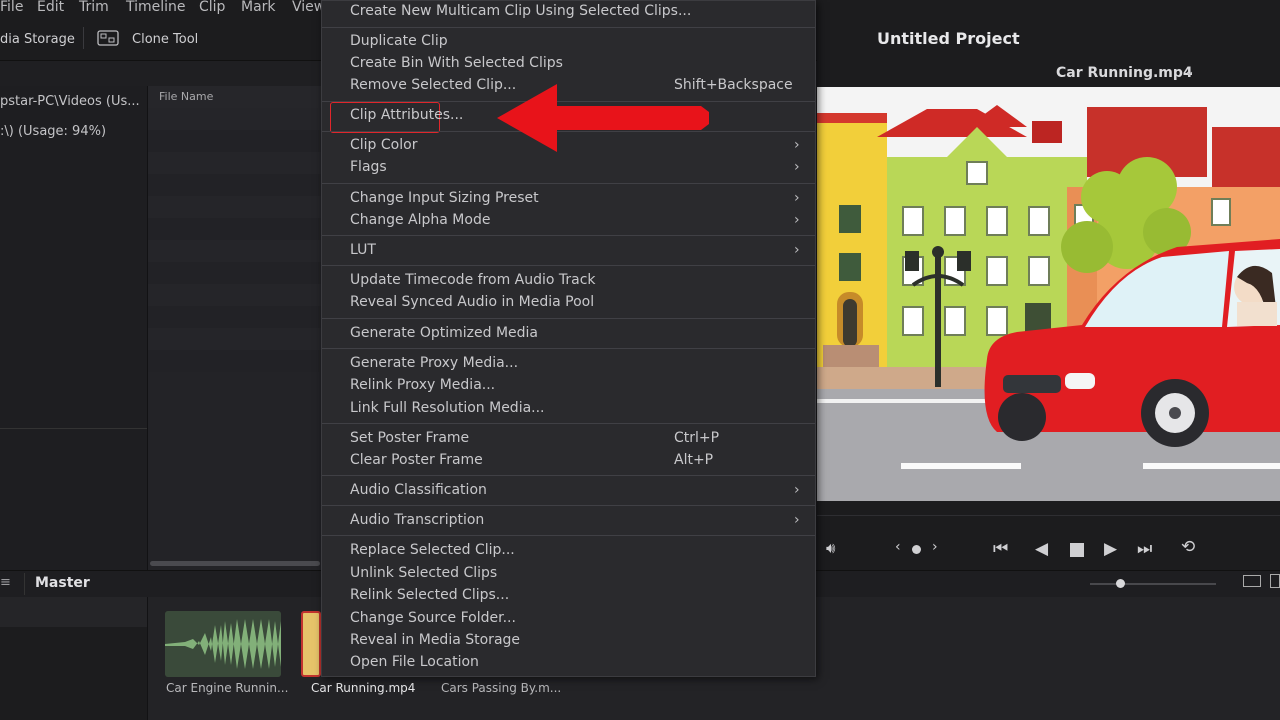 The height and width of the screenshot is (720, 1280). Describe the element at coordinates (258, 7) in the screenshot. I see `menu-mark: Mark` at that location.